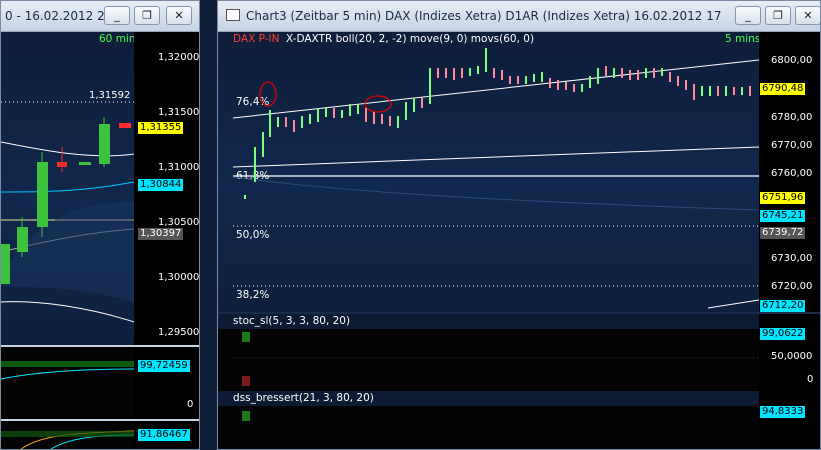  I want to click on dss-badge: 94,8333, so click(783, 412).